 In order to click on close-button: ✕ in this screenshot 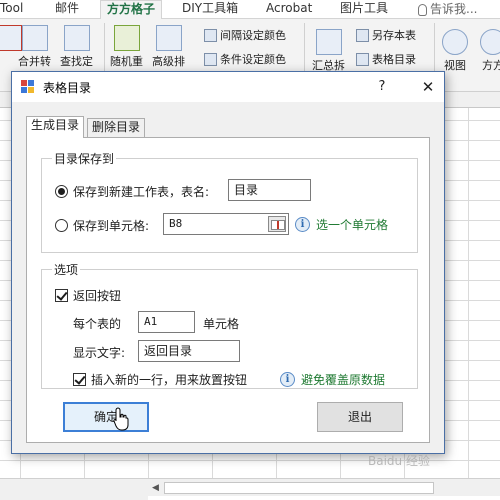, I will do `click(428, 87)`.